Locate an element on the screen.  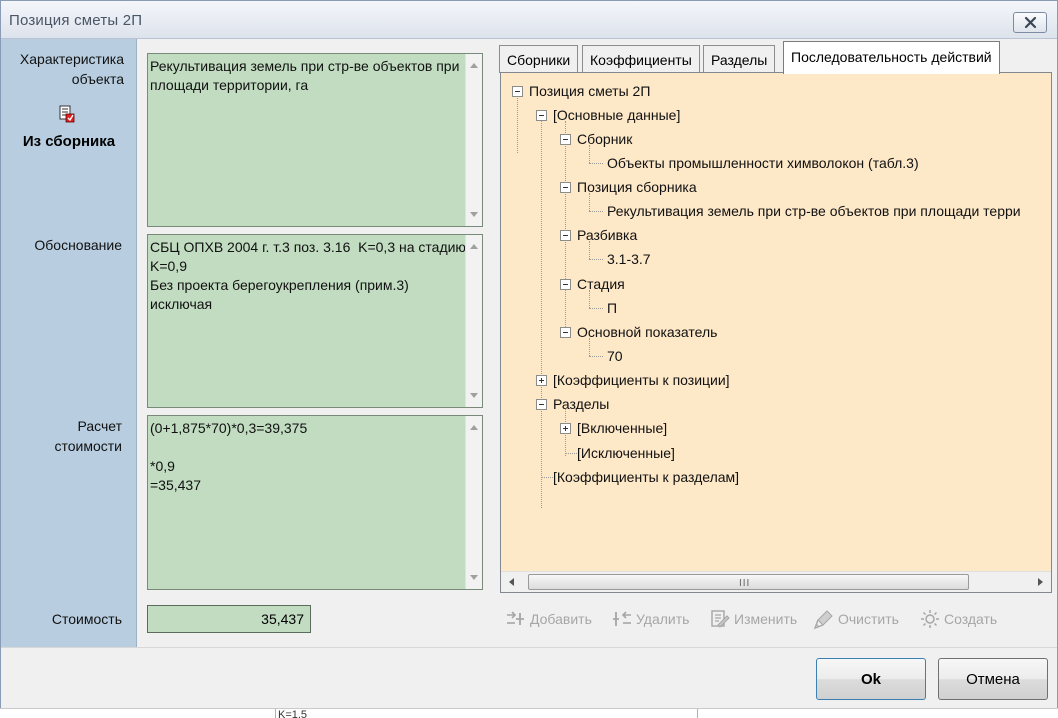
tree-node-collection: Сборник is located at coordinates (604, 139).